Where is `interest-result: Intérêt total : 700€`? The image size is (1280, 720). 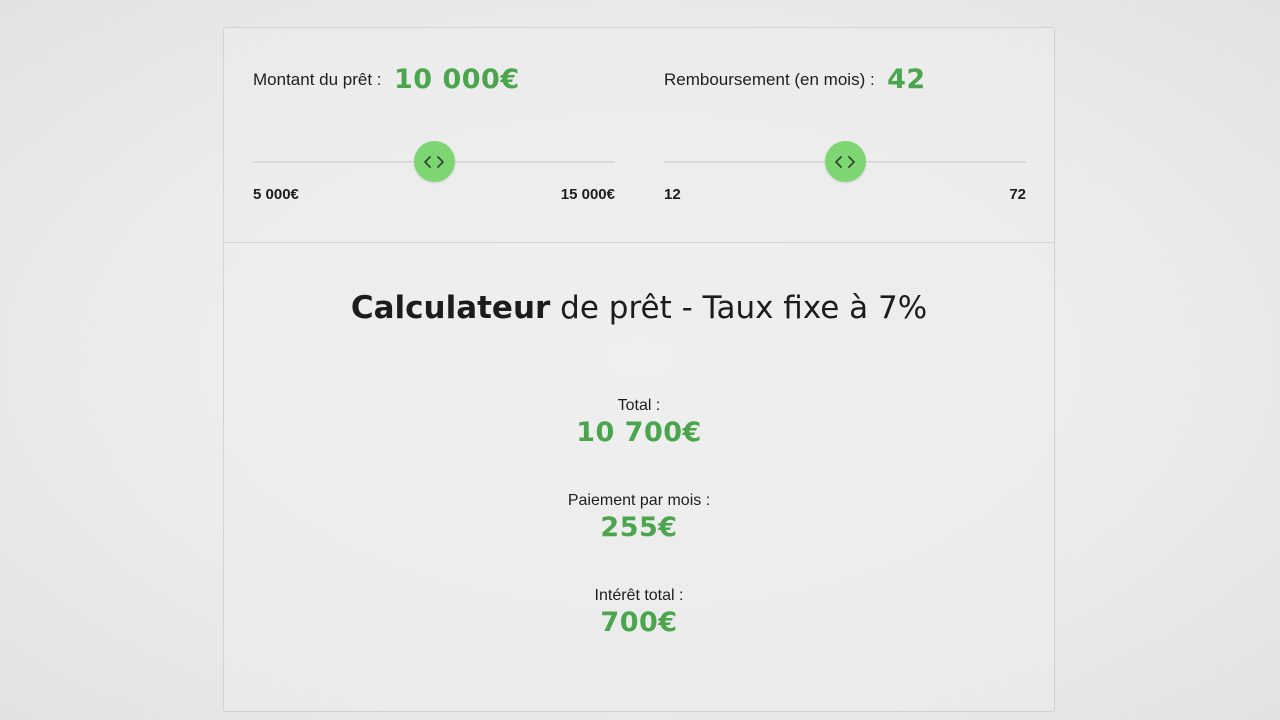 interest-result: Intérêt total : 700€ is located at coordinates (639, 613).